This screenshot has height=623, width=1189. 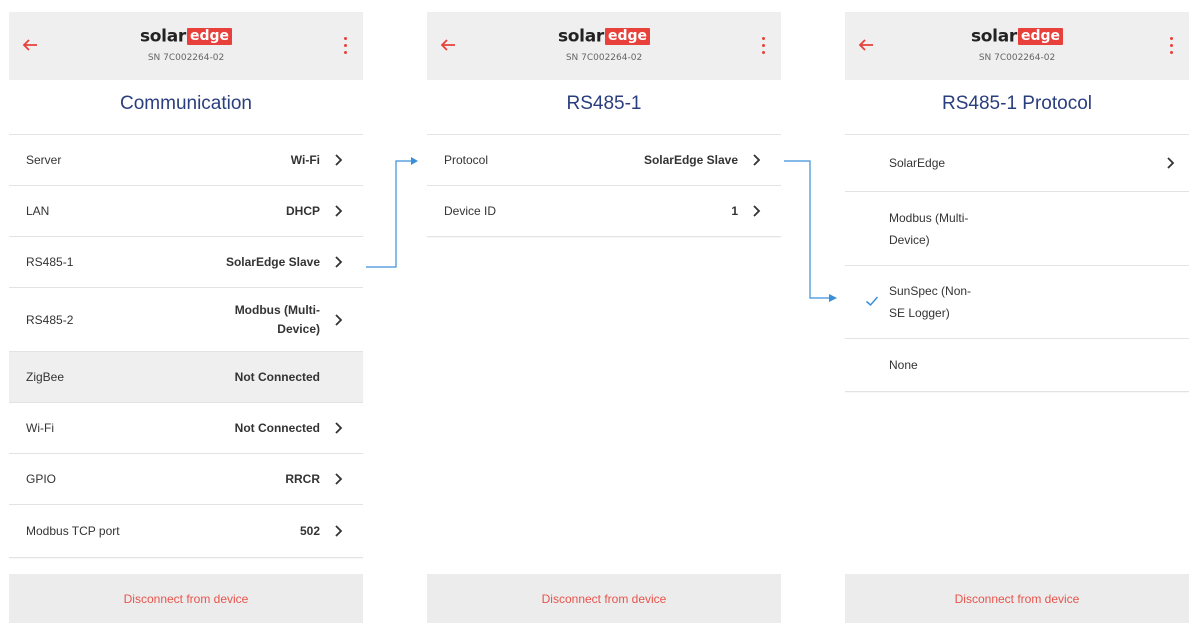 I want to click on row-label: ZigBee, so click(x=45, y=377).